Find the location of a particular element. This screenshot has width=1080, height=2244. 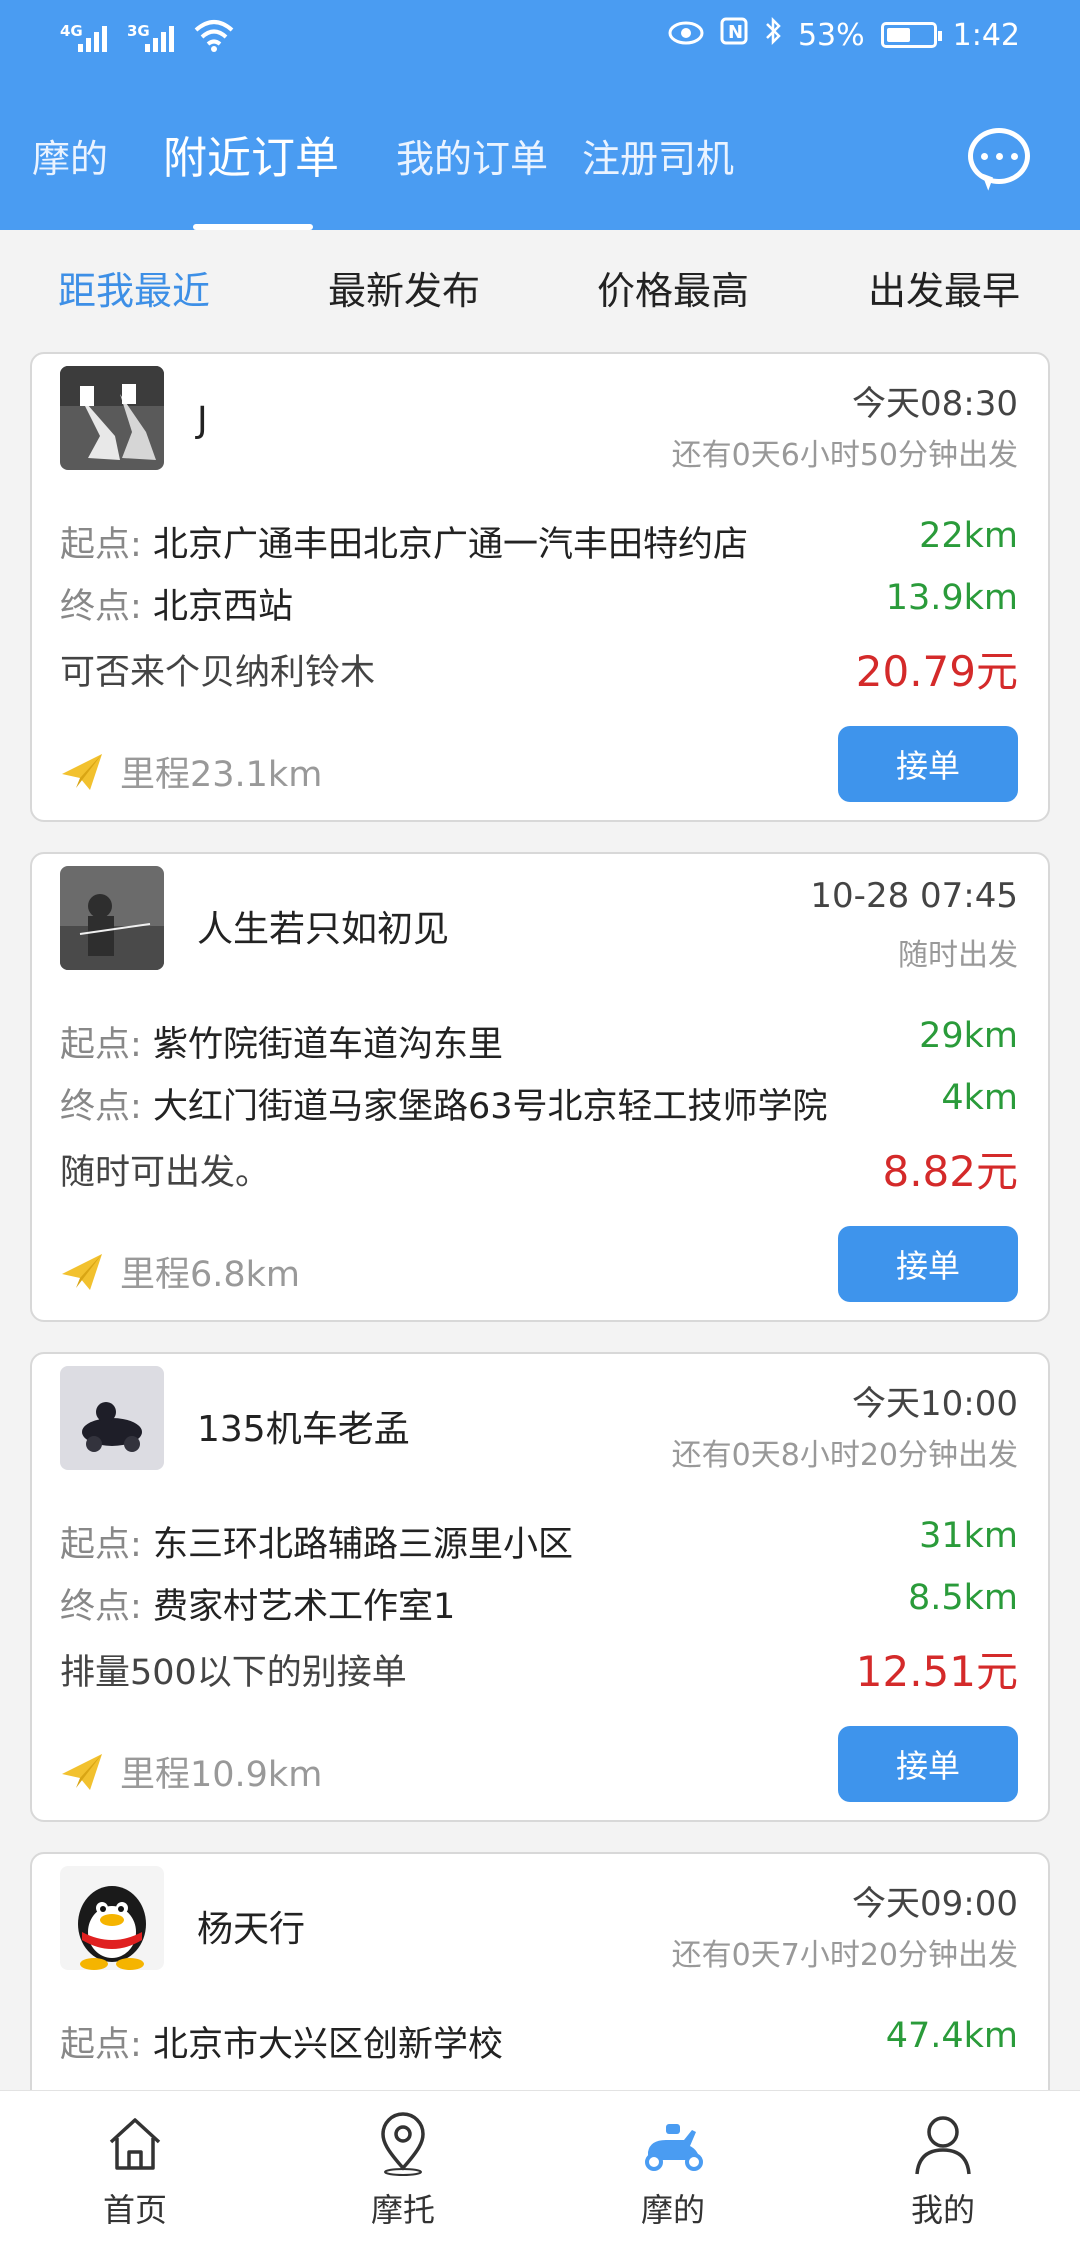

signal-3g-icon: 3G is located at coordinates (150, 37).